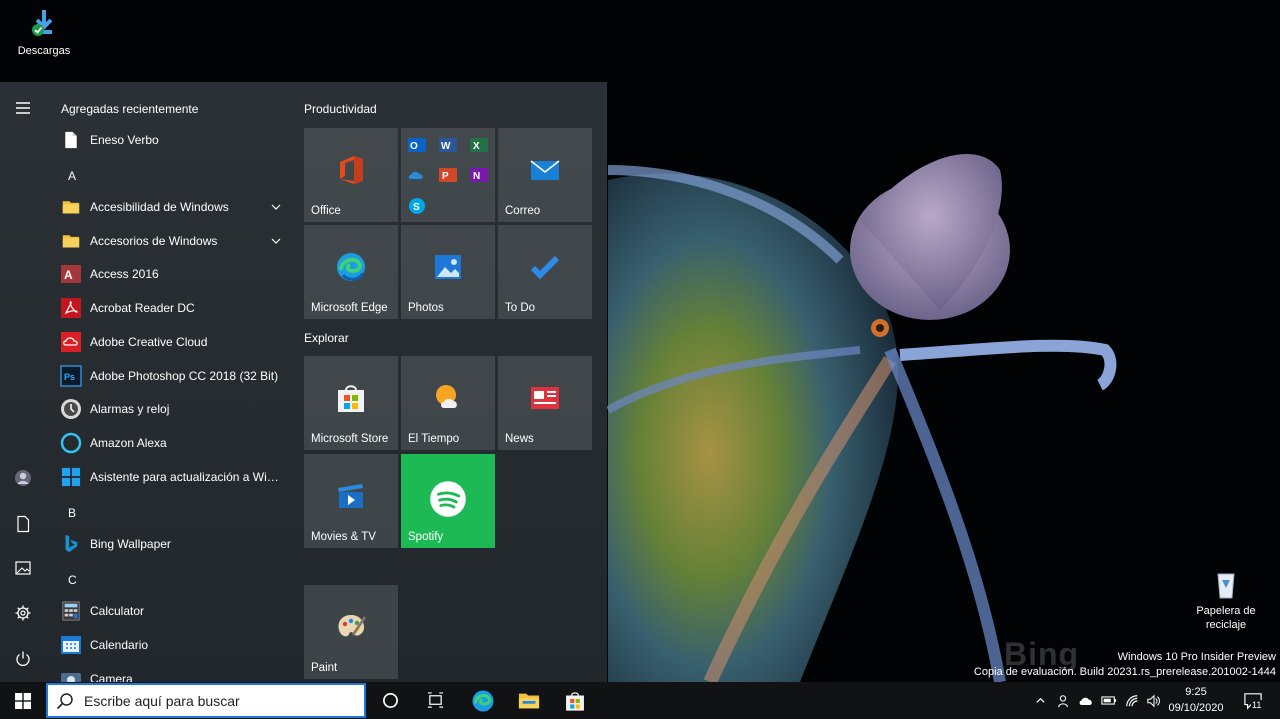 Image resolution: width=1280 pixels, height=719 pixels. What do you see at coordinates (23, 568) in the screenshot?
I see `pictures-button` at bounding box center [23, 568].